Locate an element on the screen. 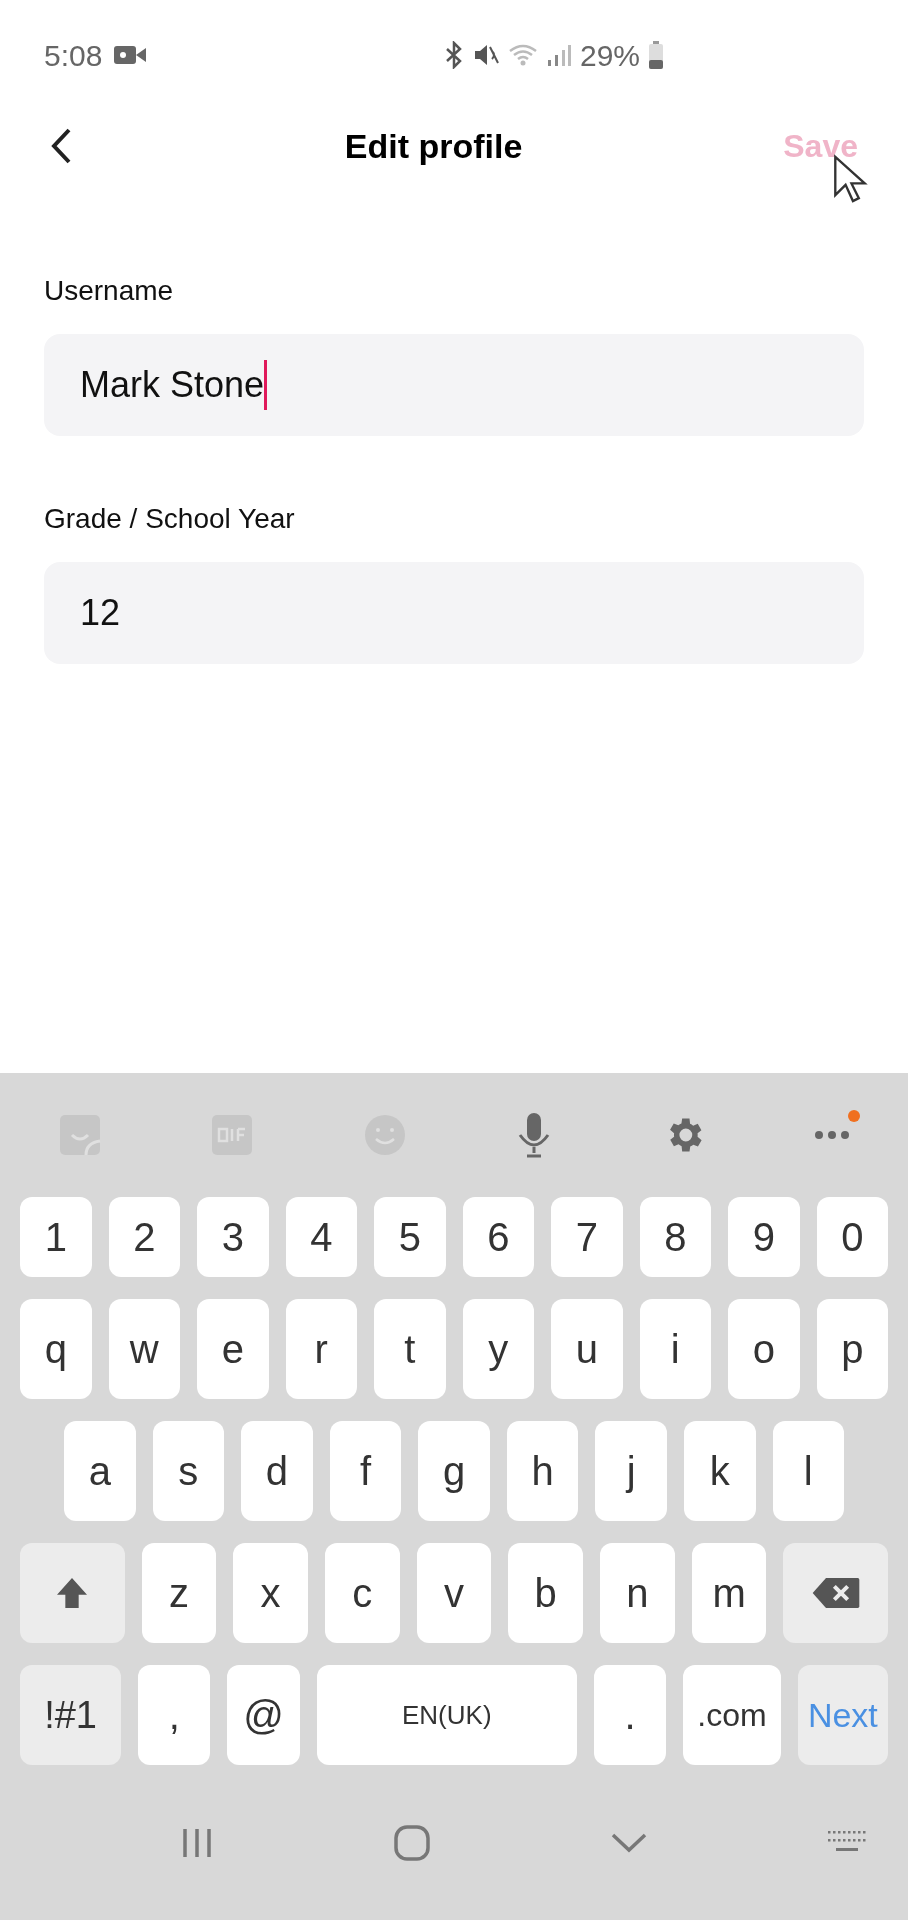 The height and width of the screenshot is (1920, 908). home-icon is located at coordinates (412, 1842).